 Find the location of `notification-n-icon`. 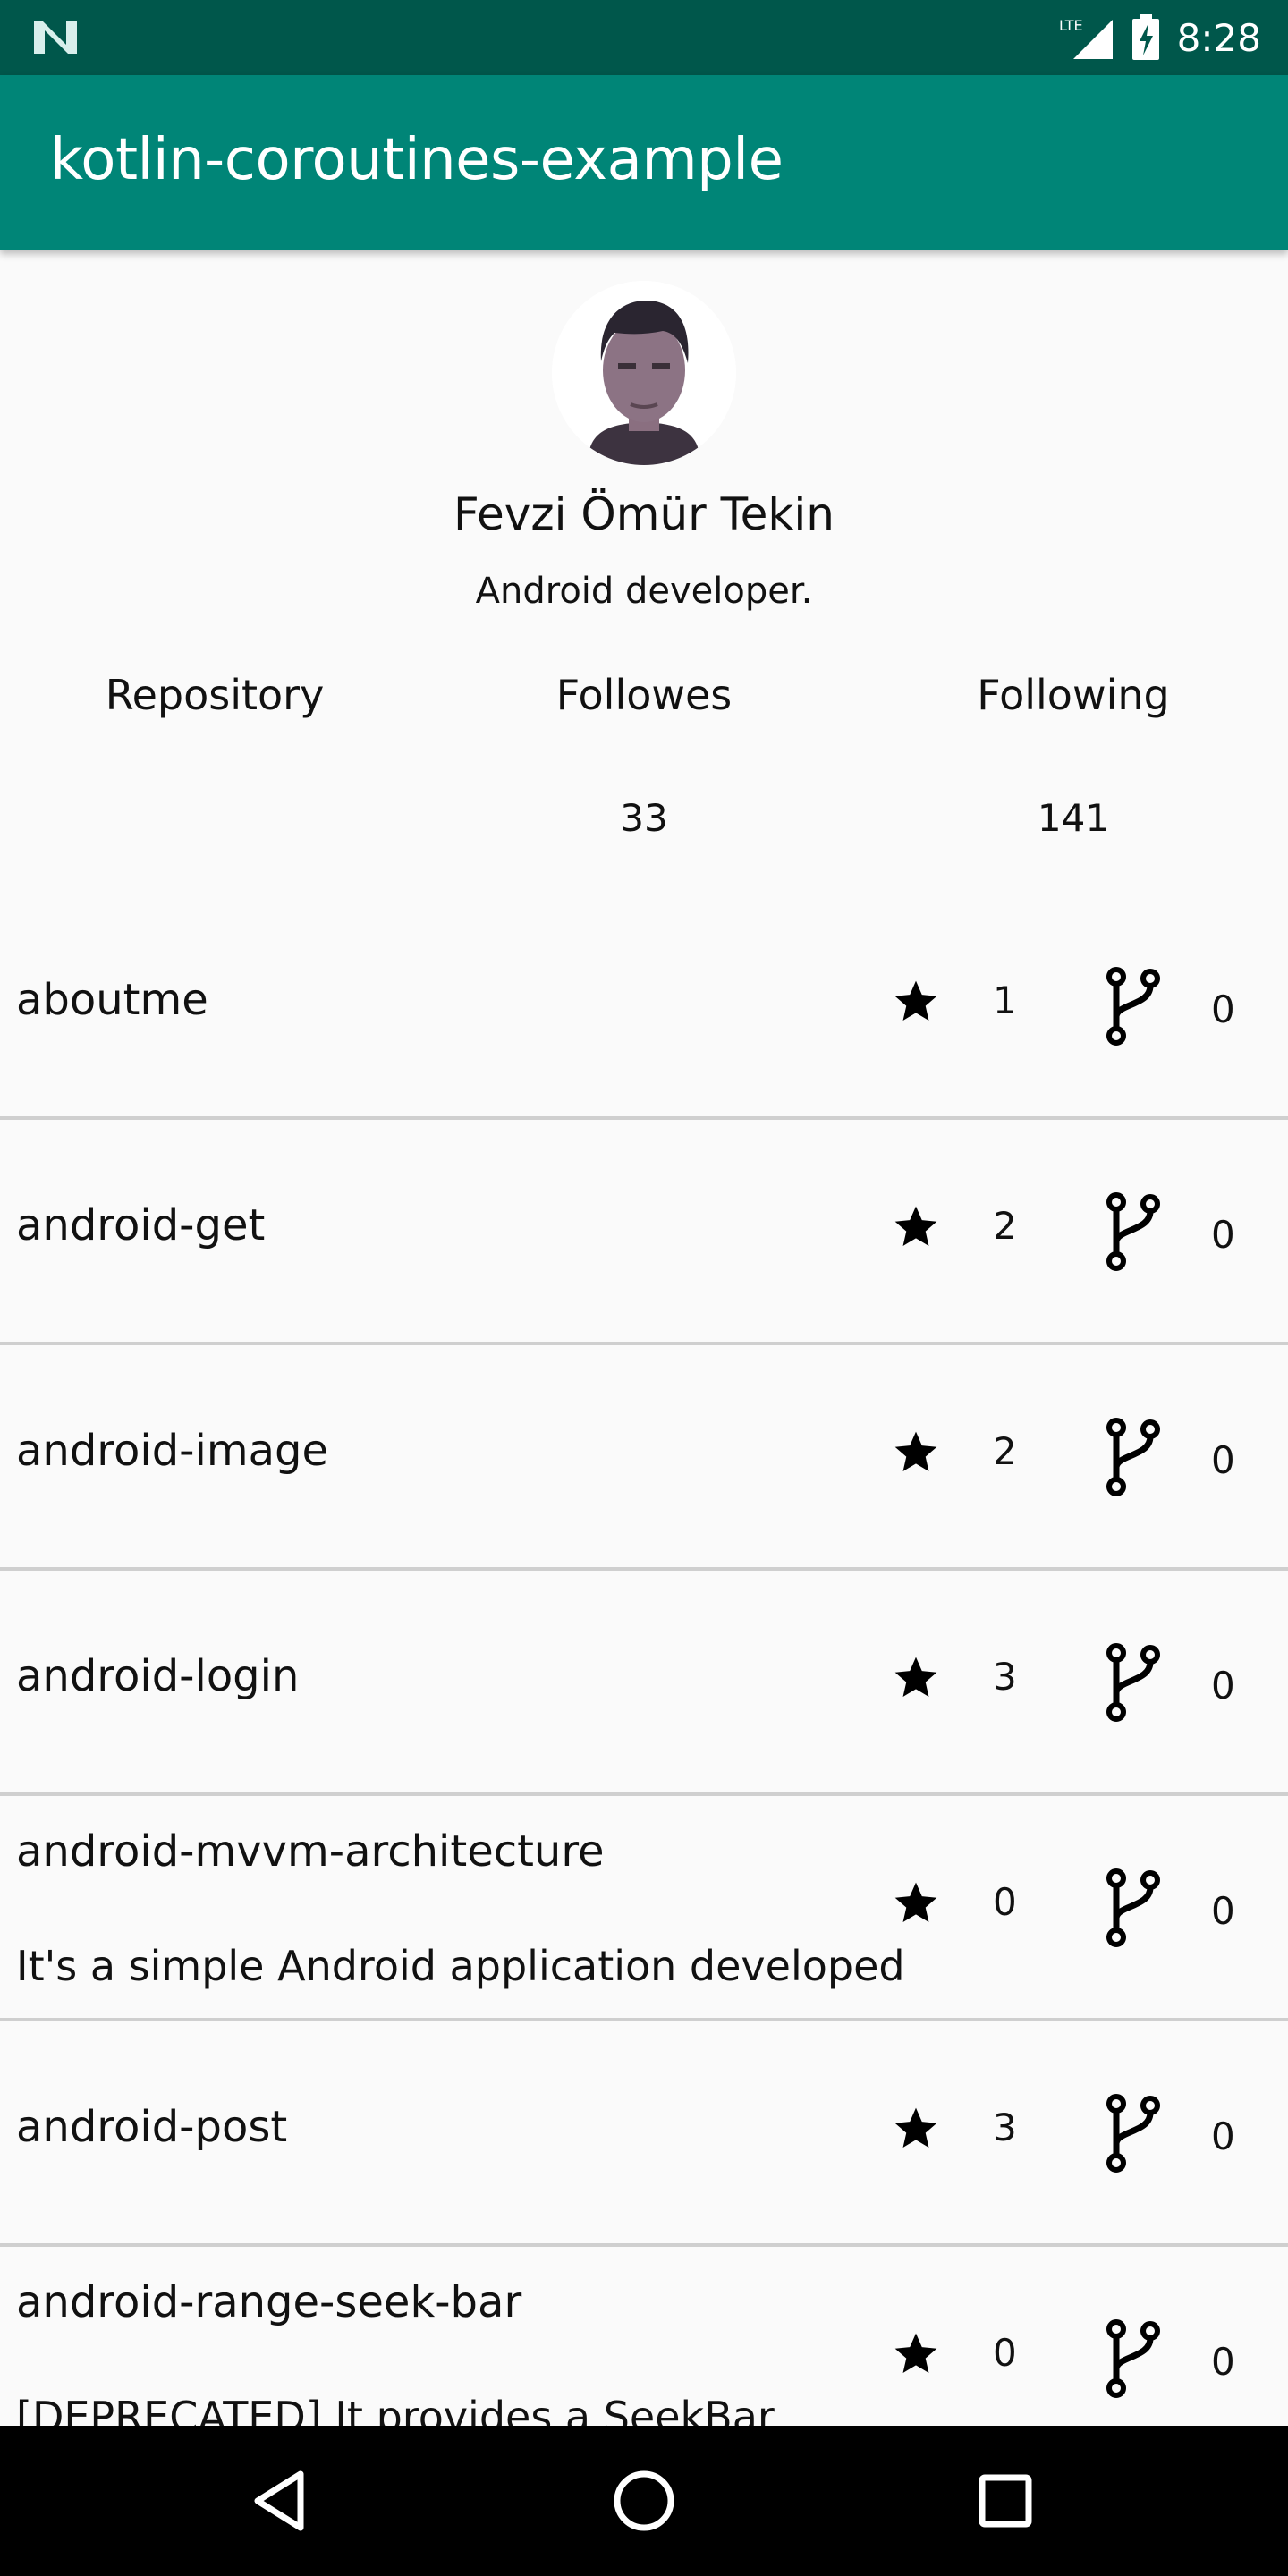

notification-n-icon is located at coordinates (55, 37).